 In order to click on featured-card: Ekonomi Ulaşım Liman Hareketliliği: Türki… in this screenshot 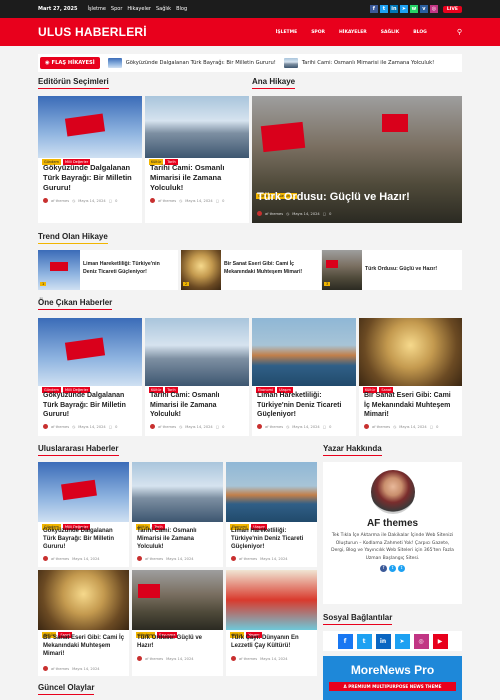, I will do `click(304, 377)`.